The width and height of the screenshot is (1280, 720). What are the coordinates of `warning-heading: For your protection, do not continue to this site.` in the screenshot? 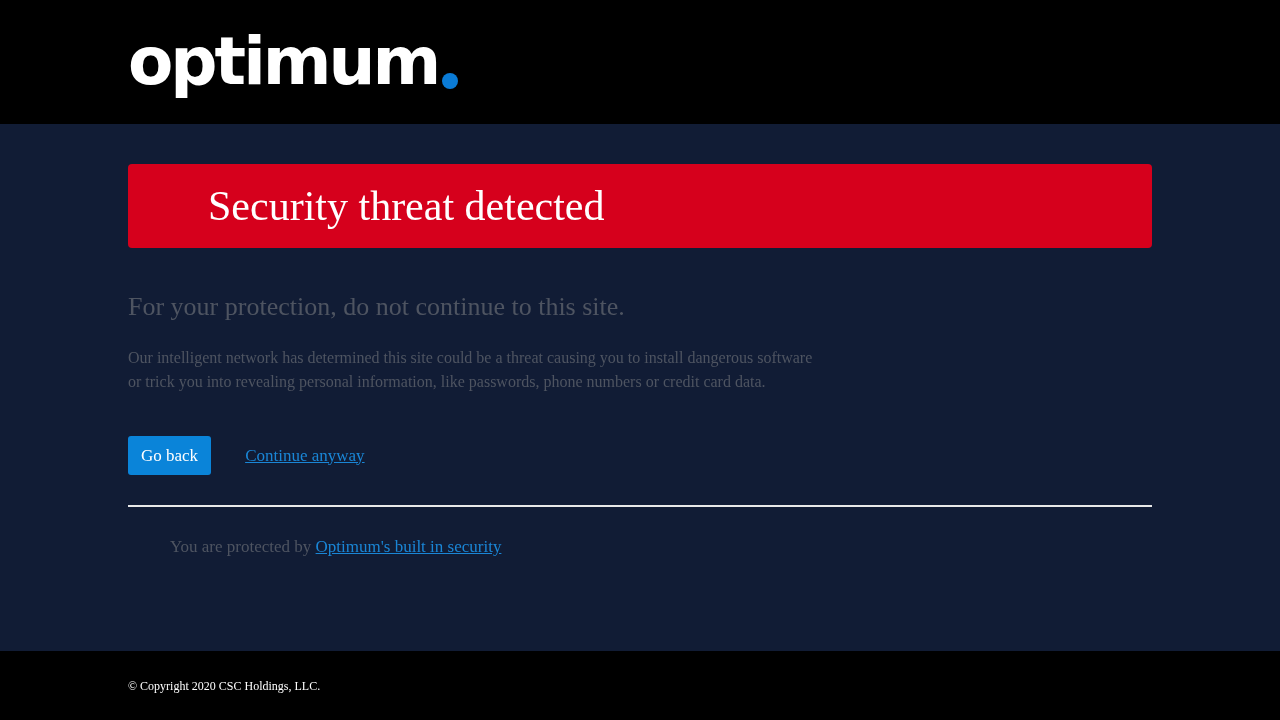 It's located at (377, 307).